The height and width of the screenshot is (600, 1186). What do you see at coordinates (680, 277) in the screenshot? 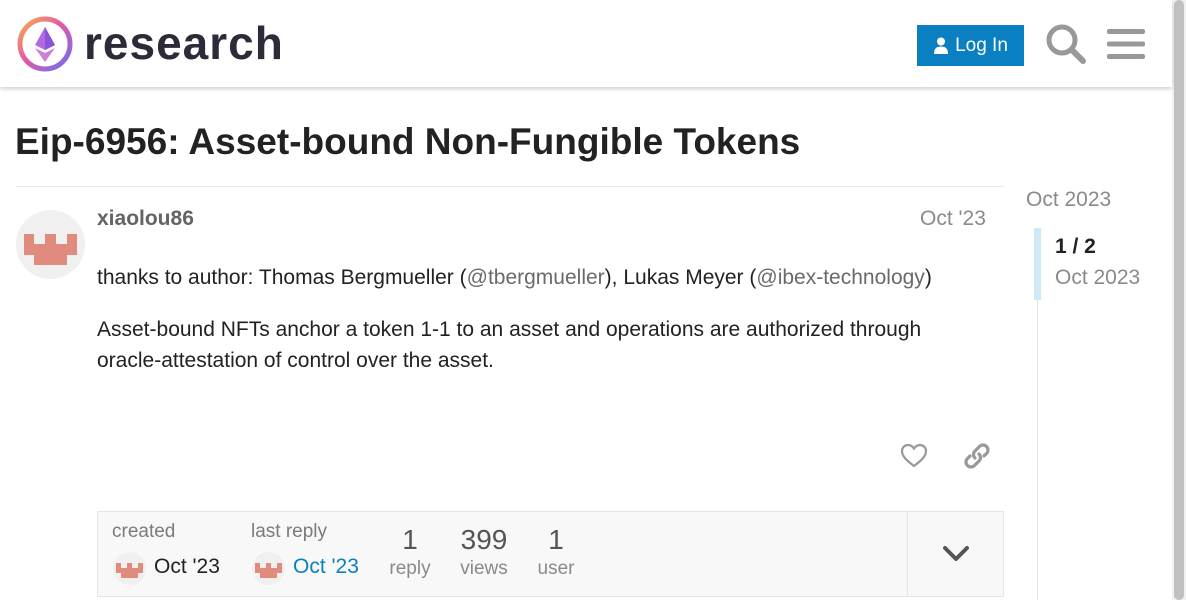
I see `text: ), Lukas Meyer (` at bounding box center [680, 277].